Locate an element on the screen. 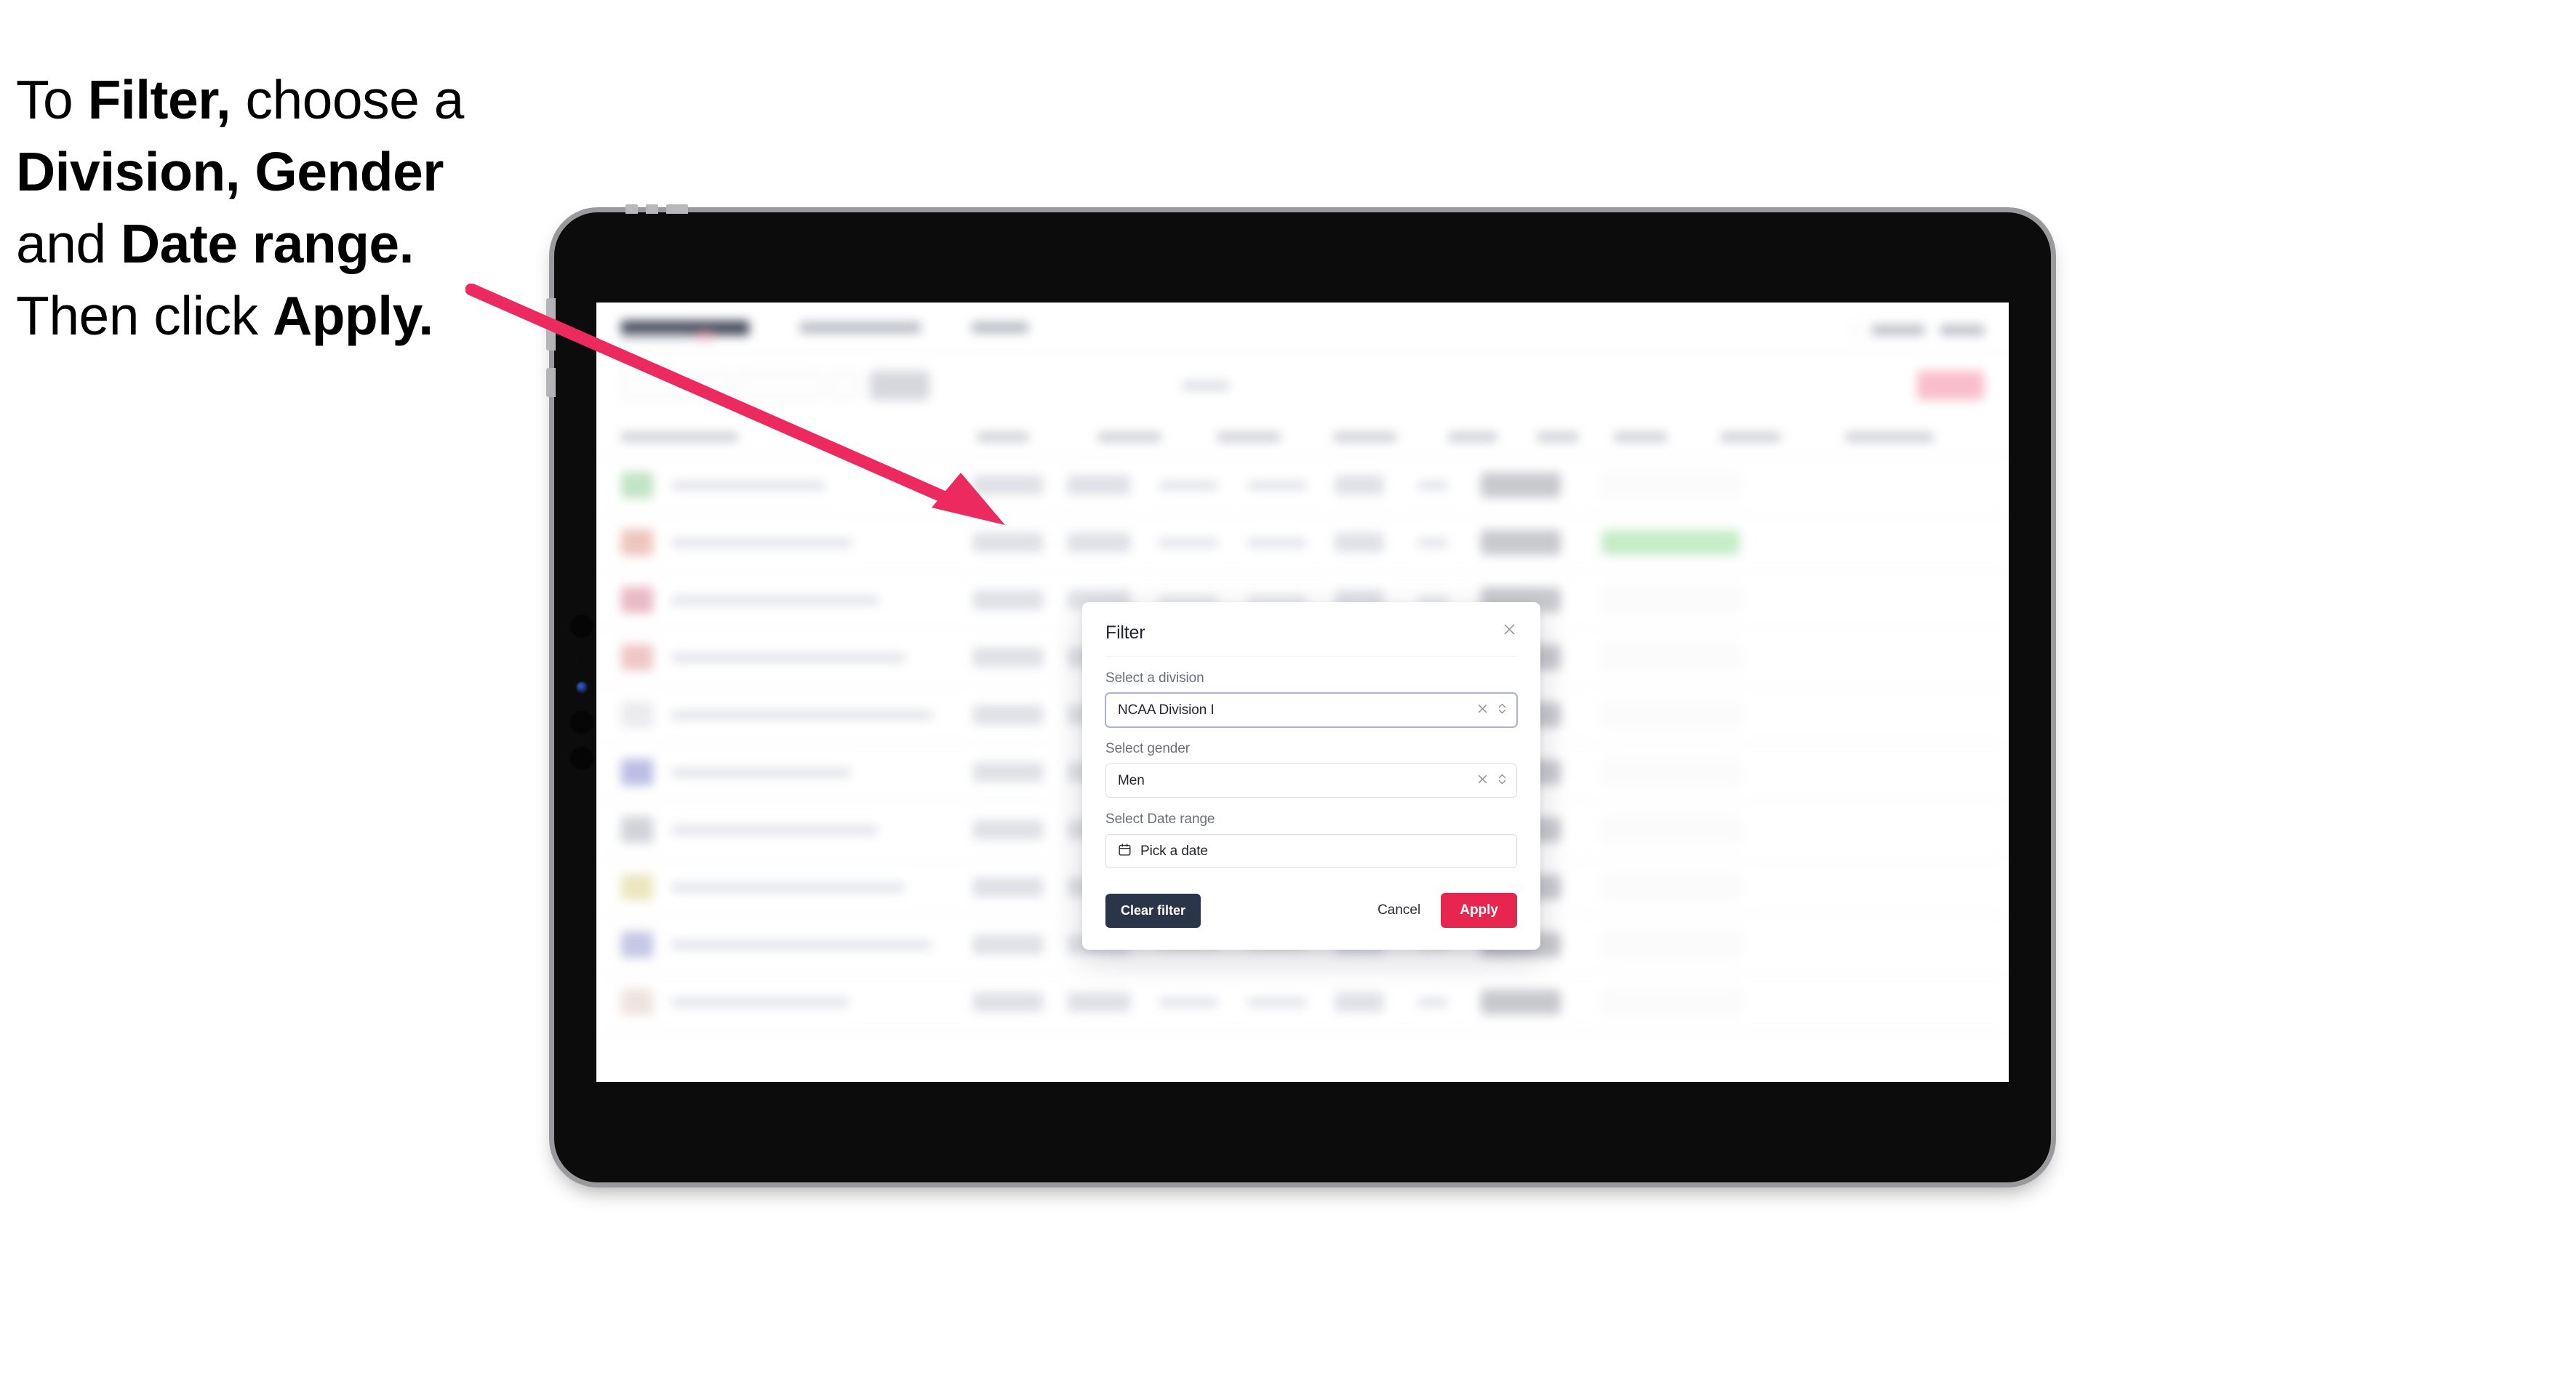 The image size is (2576, 1386). filter-modal: Filter Select a division NCAA Division I is located at coordinates (1311, 776).